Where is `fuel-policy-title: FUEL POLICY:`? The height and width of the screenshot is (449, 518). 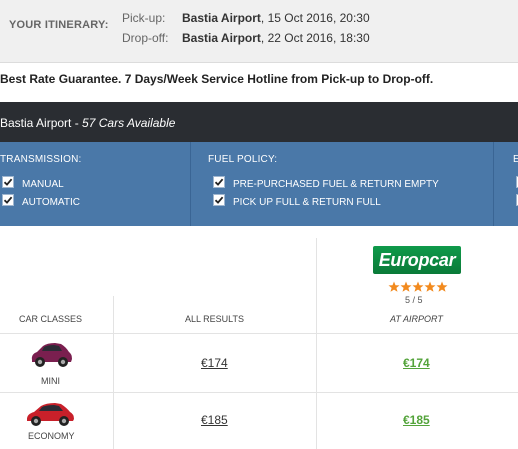
fuel-policy-title: FUEL POLICY: is located at coordinates (243, 159).